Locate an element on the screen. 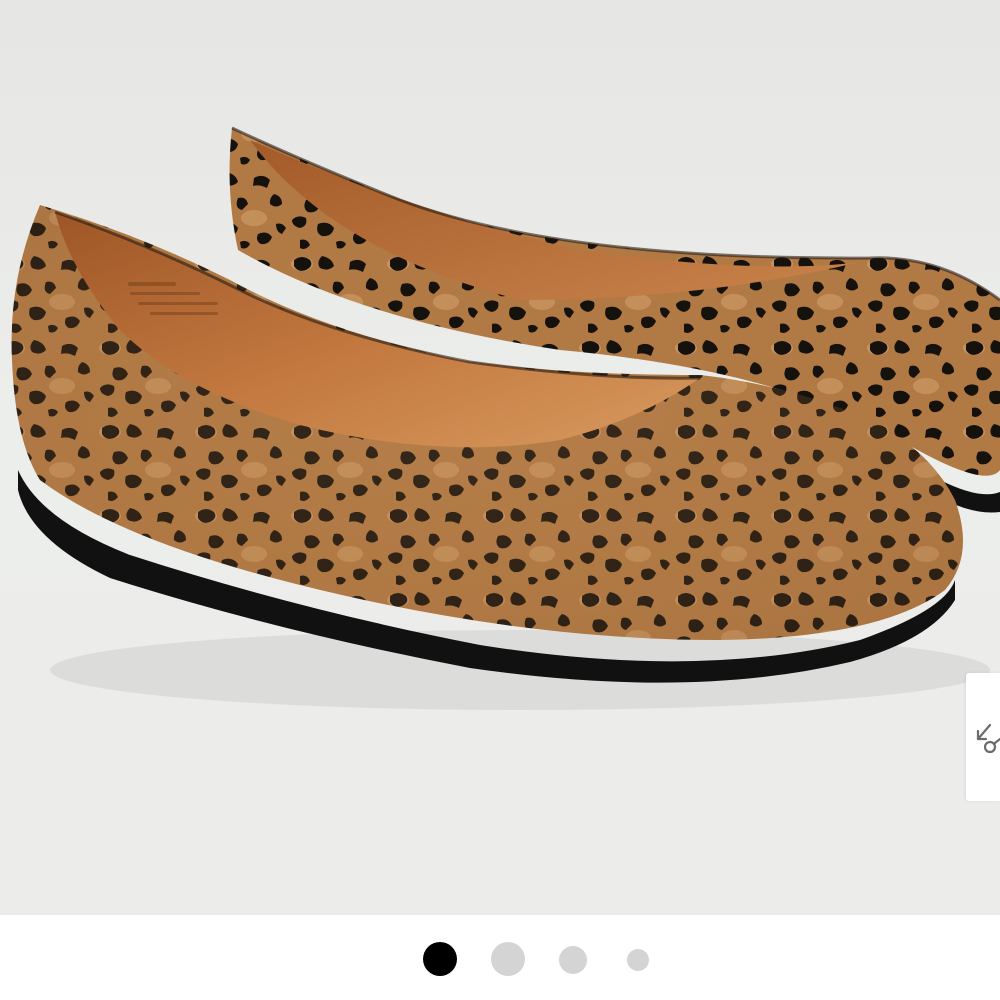 Image resolution: width=1000 pixels, height=1000 pixels. carousel-pagination is located at coordinates (500, 957).